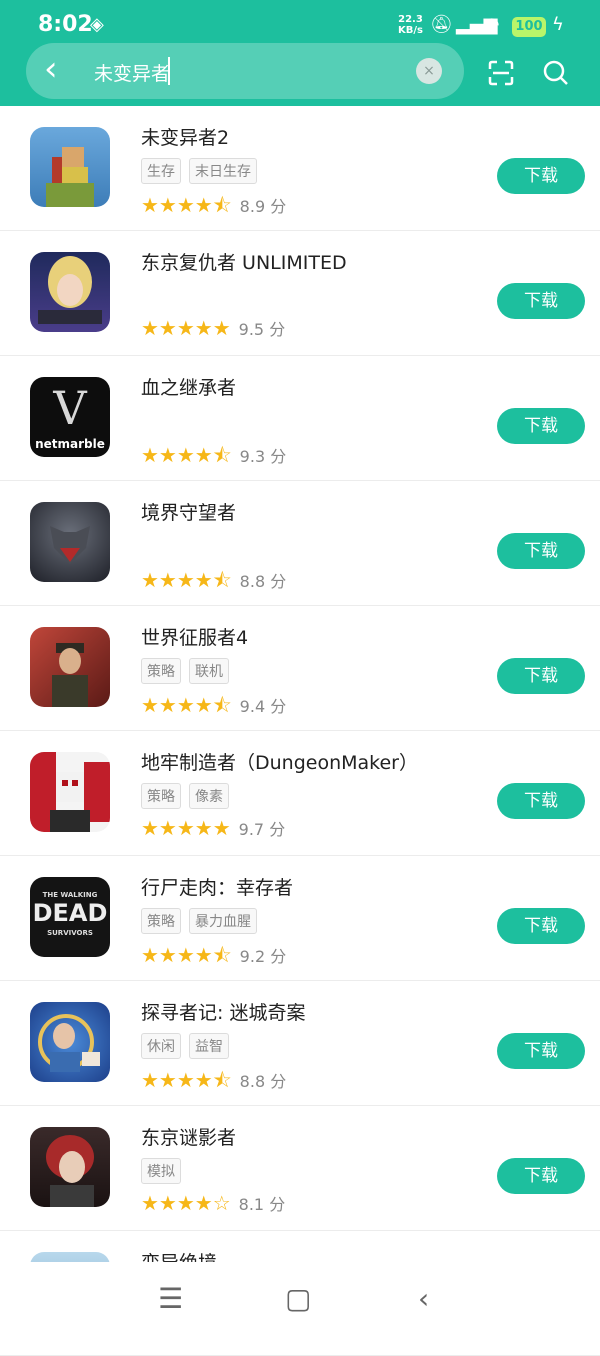  I want to click on tag: 休闲, so click(161, 1046).